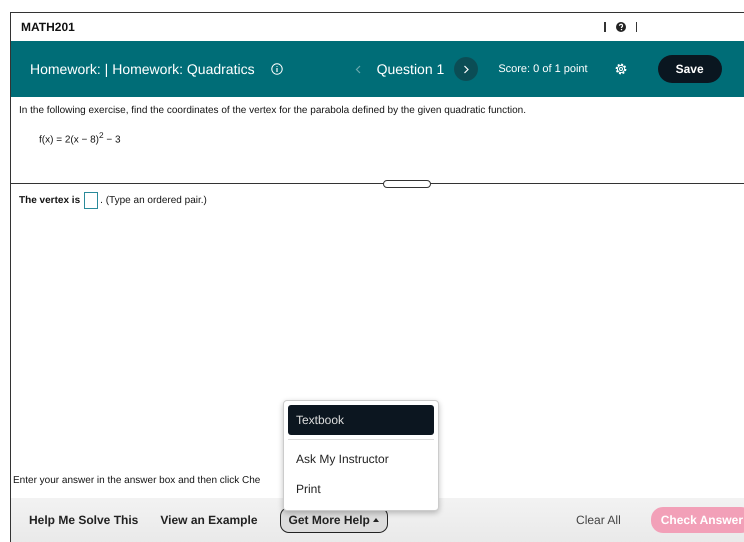 This screenshot has height=542, width=744. Describe the element at coordinates (543, 69) in the screenshot. I see `score-text: Score: 0 of 1 point` at that location.